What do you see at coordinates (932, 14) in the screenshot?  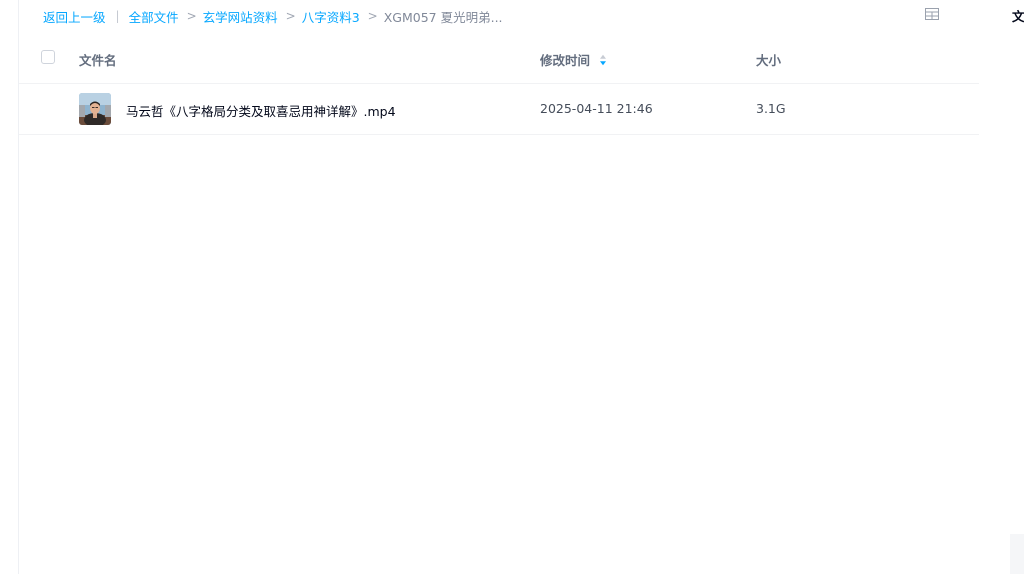 I see `grid-view-icon` at bounding box center [932, 14].